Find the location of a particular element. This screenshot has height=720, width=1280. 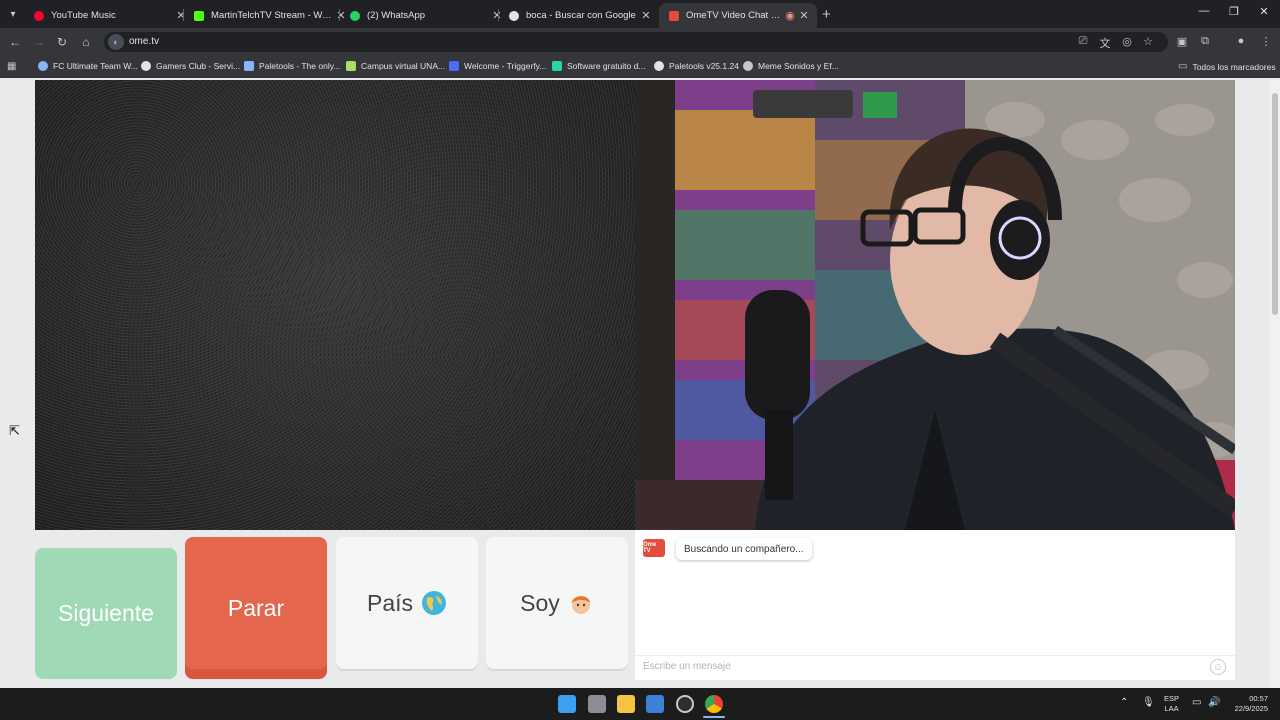

lang-code: ESP is located at coordinates (1172, 698).